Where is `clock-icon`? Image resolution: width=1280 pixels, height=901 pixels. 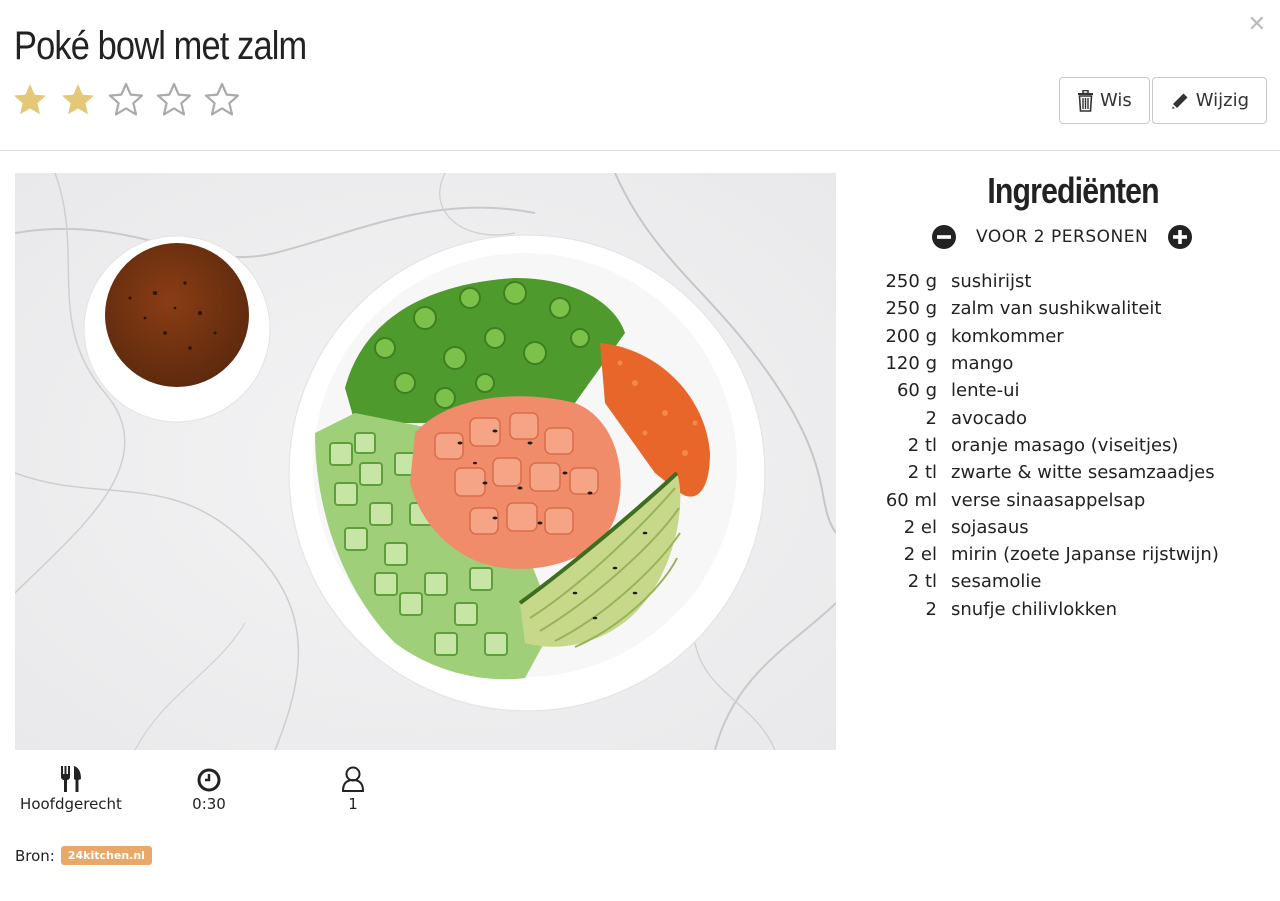
clock-icon is located at coordinates (209, 778).